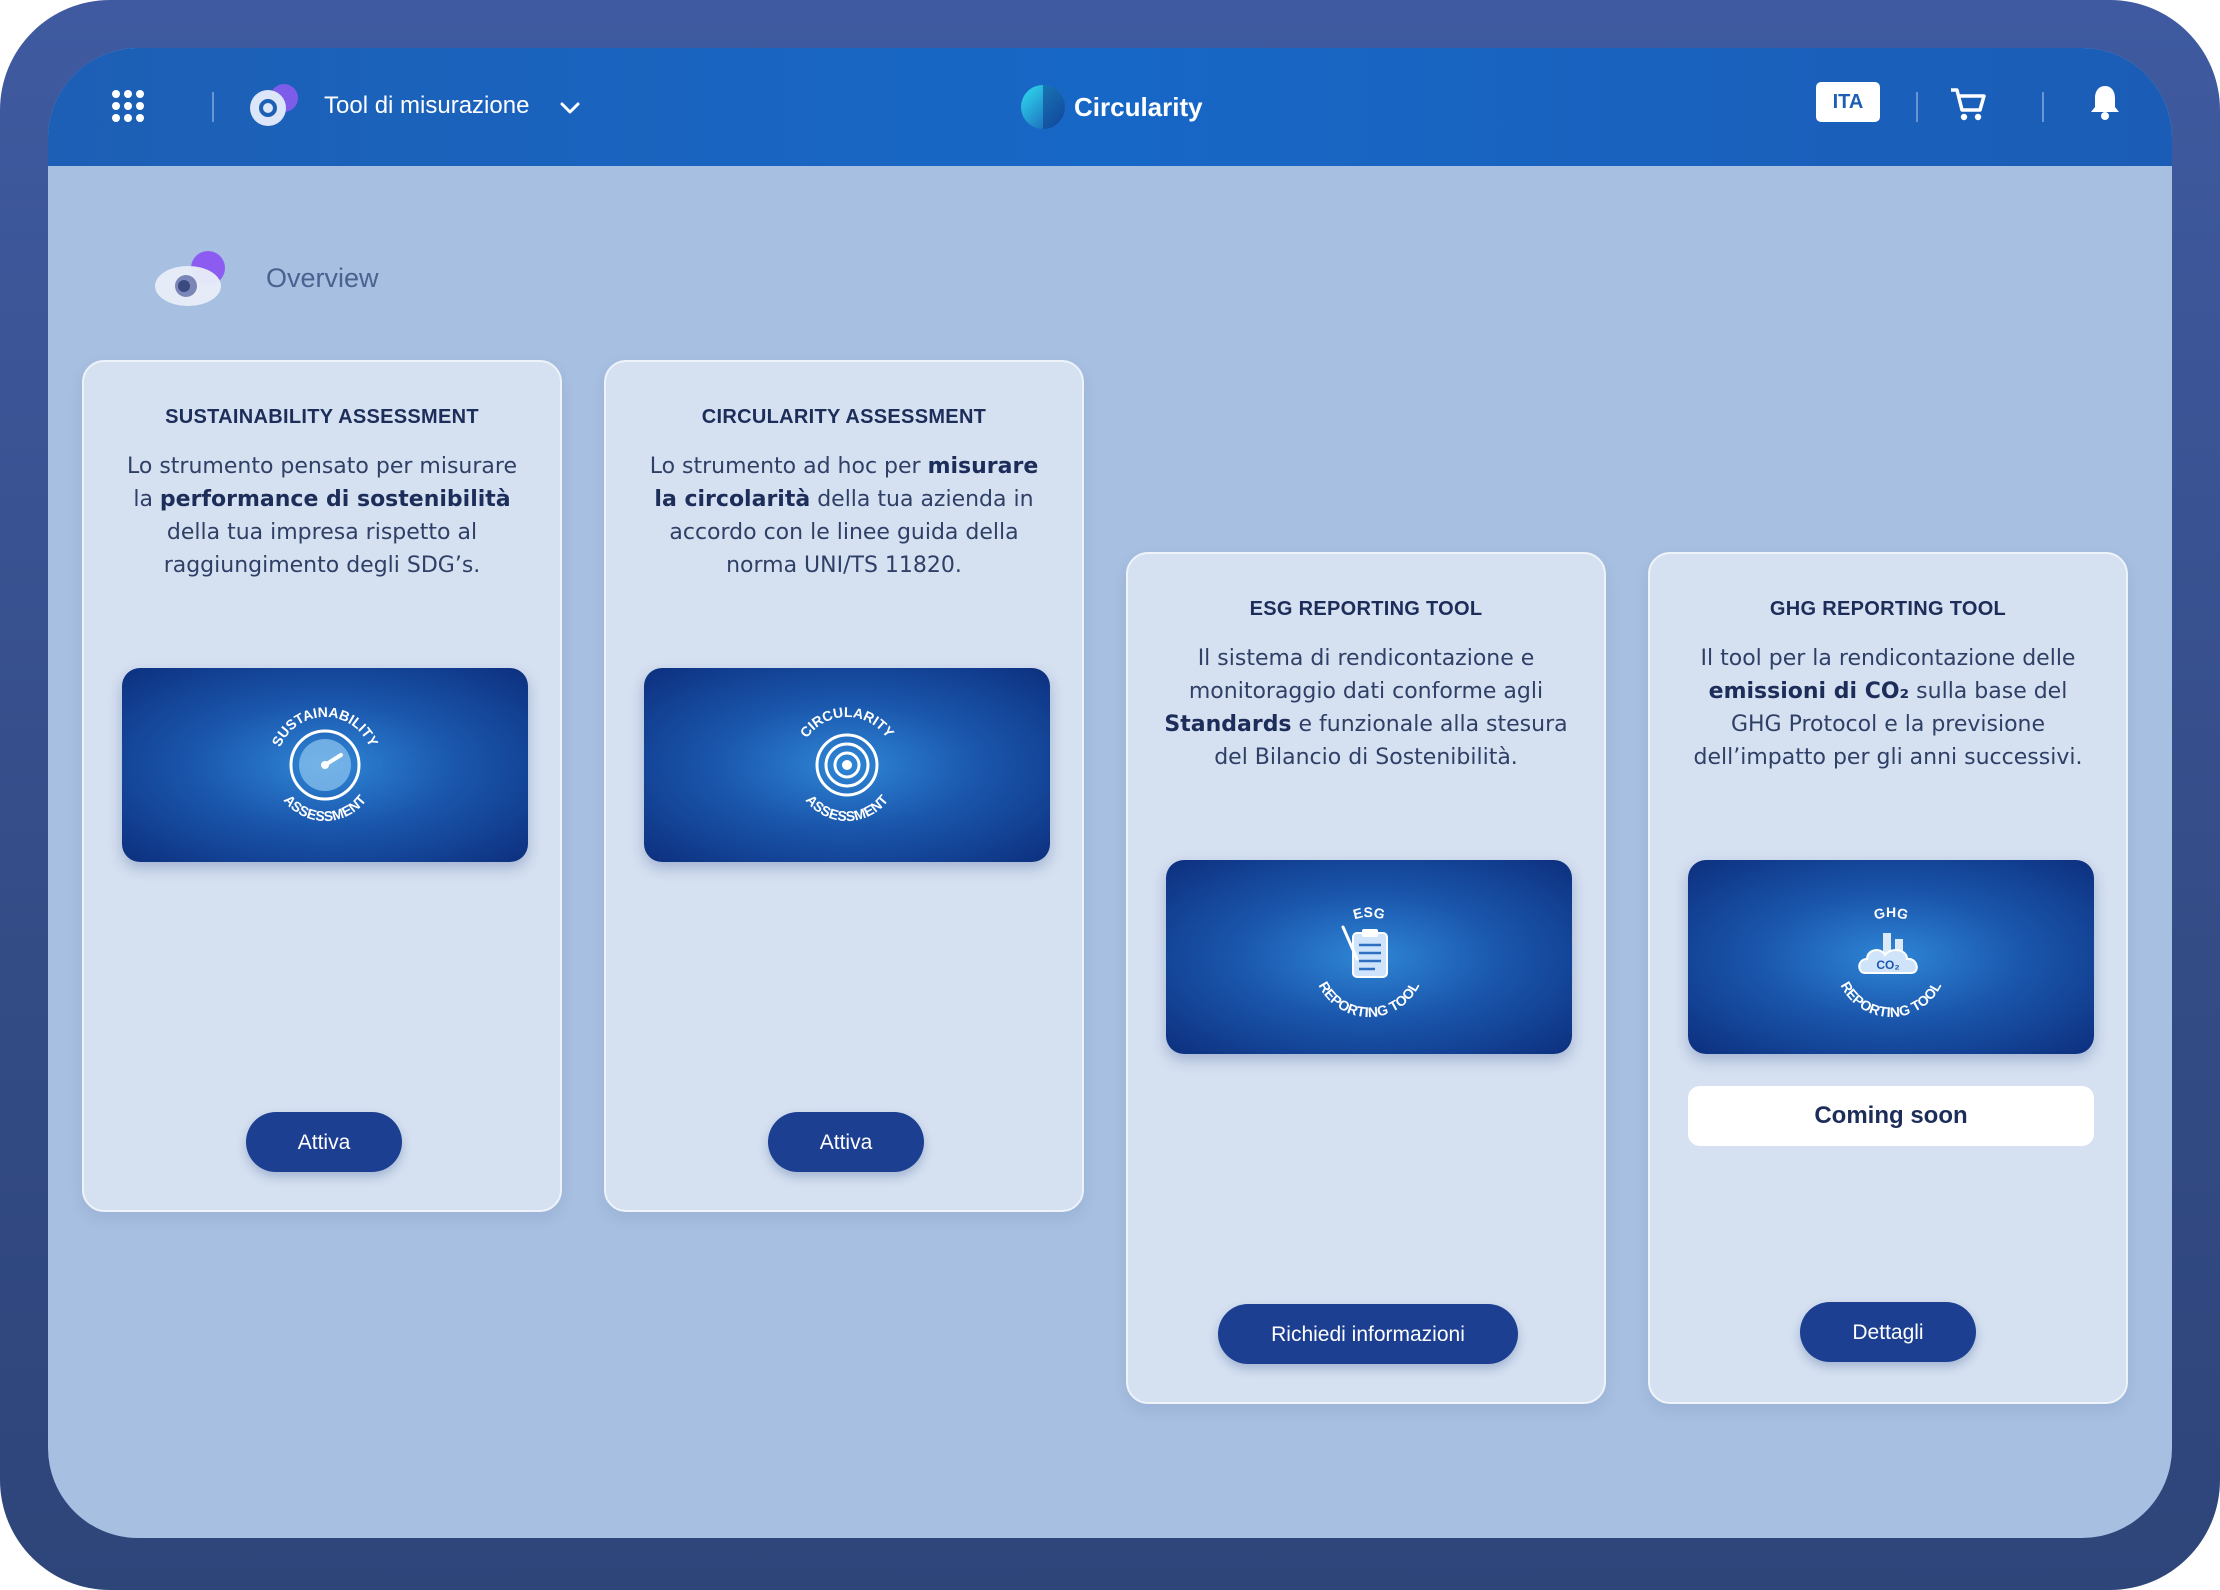  What do you see at coordinates (274, 107) in the screenshot?
I see `tool-gear-icon` at bounding box center [274, 107].